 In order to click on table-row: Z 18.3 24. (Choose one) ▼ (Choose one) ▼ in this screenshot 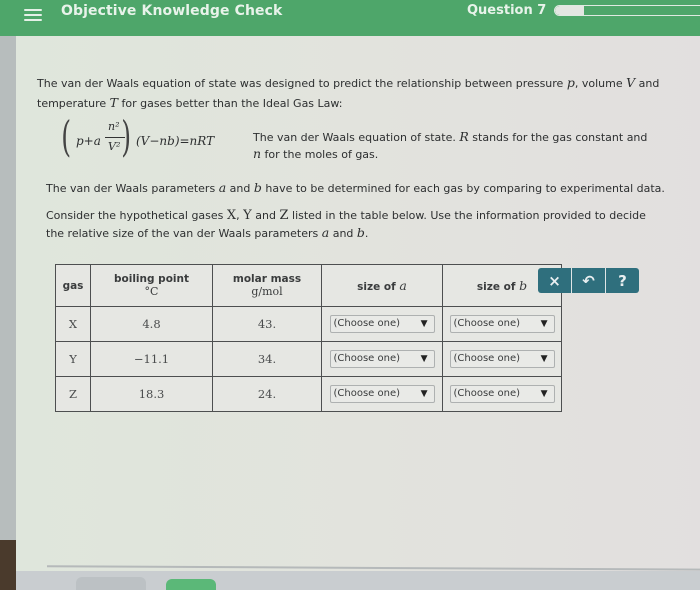, I will do `click(308, 394)`.